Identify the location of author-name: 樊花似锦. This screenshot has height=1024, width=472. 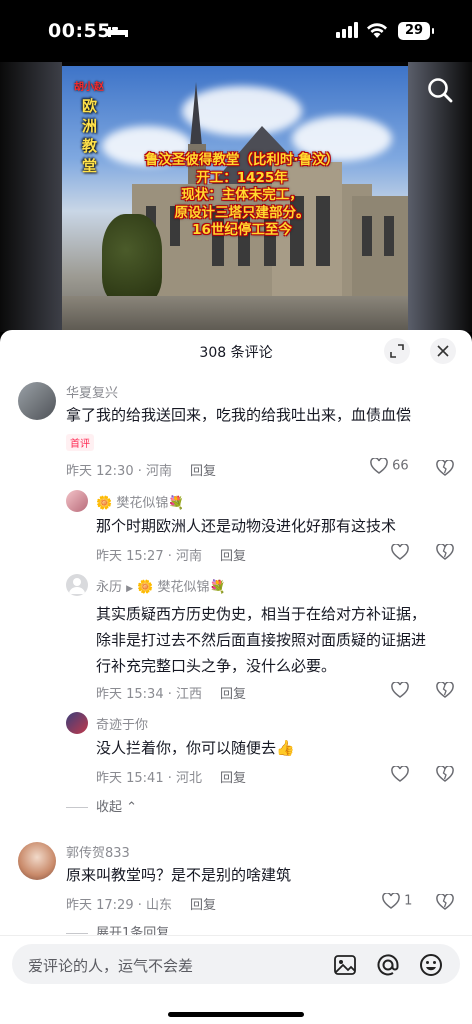
(142, 503).